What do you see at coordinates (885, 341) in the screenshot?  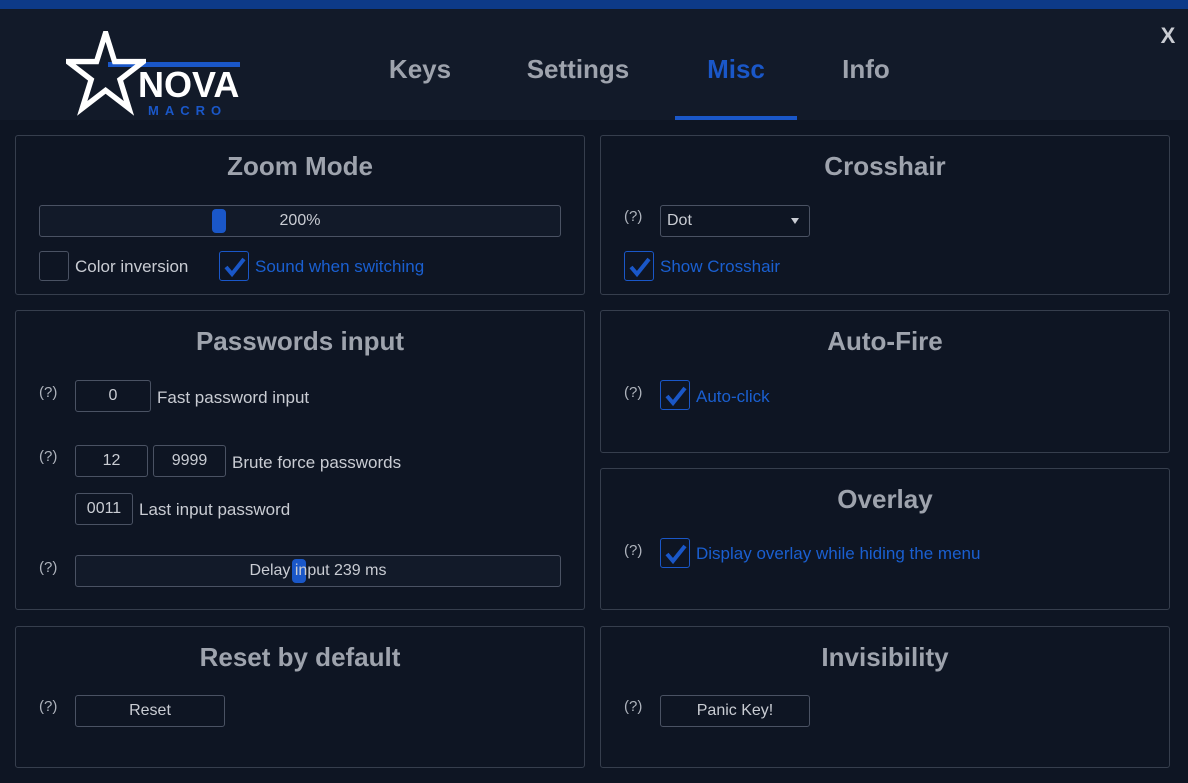 I see `panel-title: Auto-Fire` at bounding box center [885, 341].